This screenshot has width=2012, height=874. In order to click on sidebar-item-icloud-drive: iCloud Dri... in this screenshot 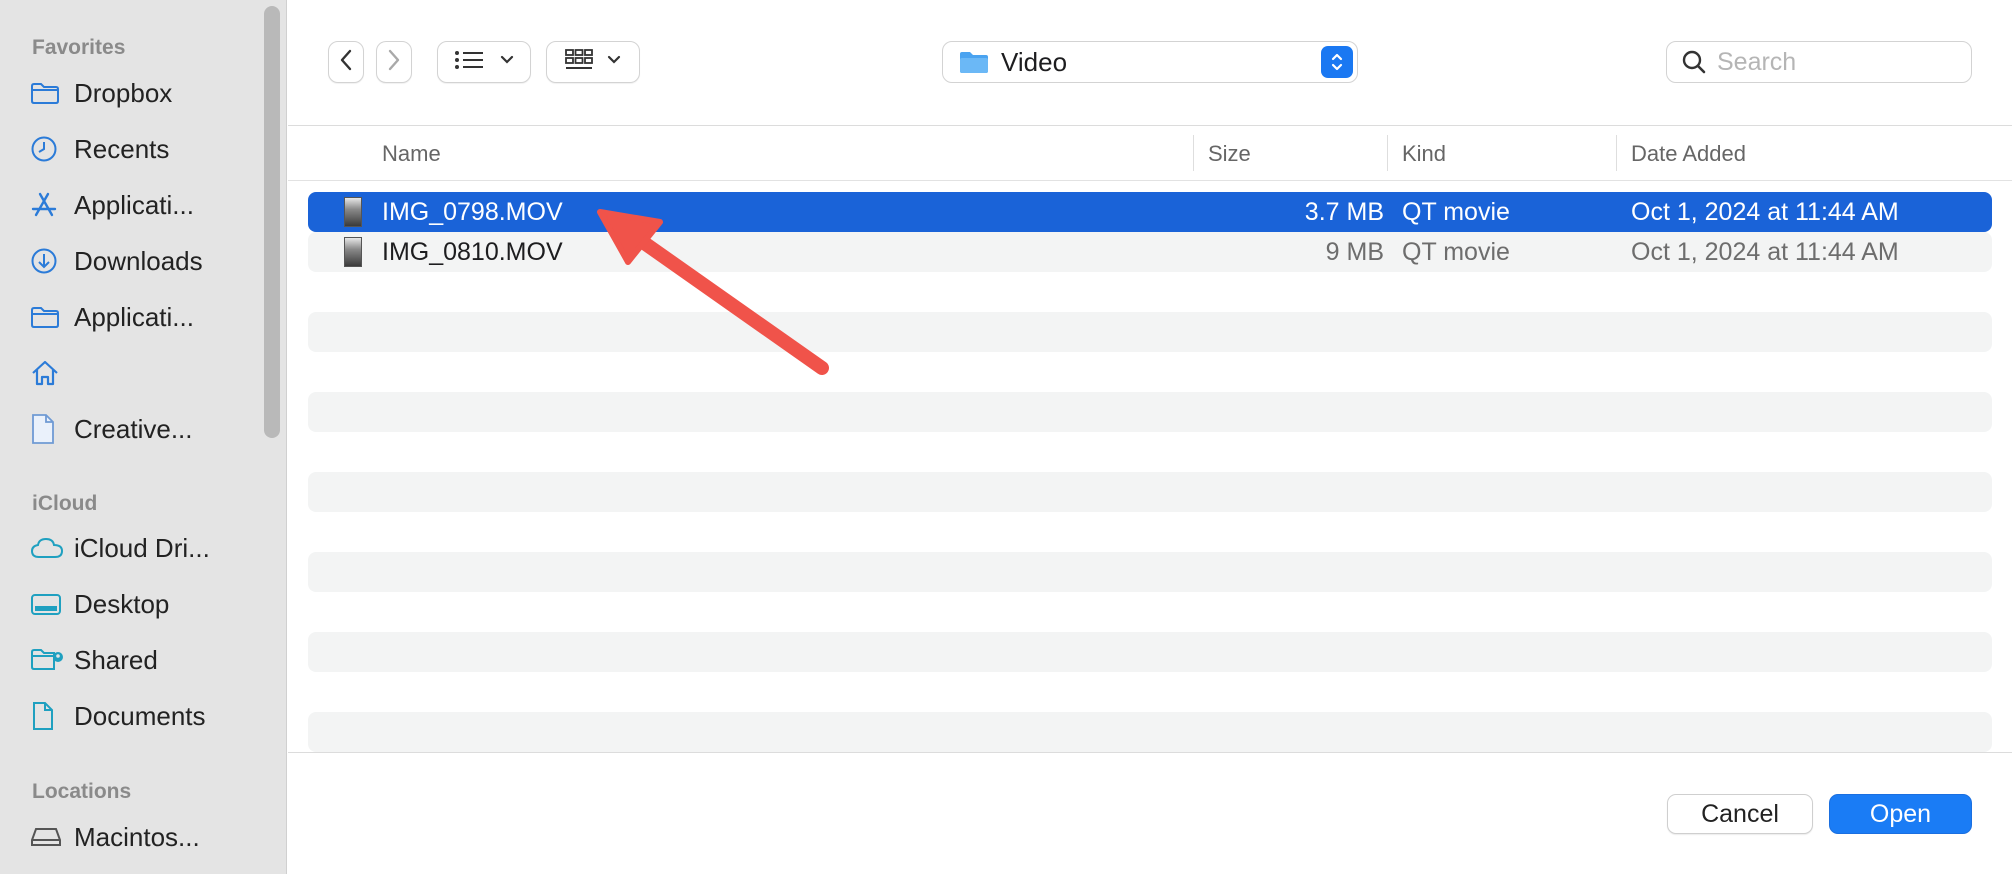, I will do `click(142, 548)`.